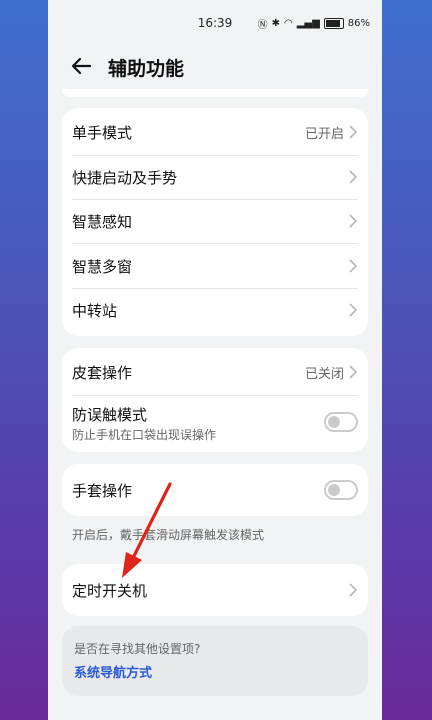 This screenshot has height=720, width=432. Describe the element at coordinates (324, 134) in the screenshot. I see `setting-status: 已开启` at that location.